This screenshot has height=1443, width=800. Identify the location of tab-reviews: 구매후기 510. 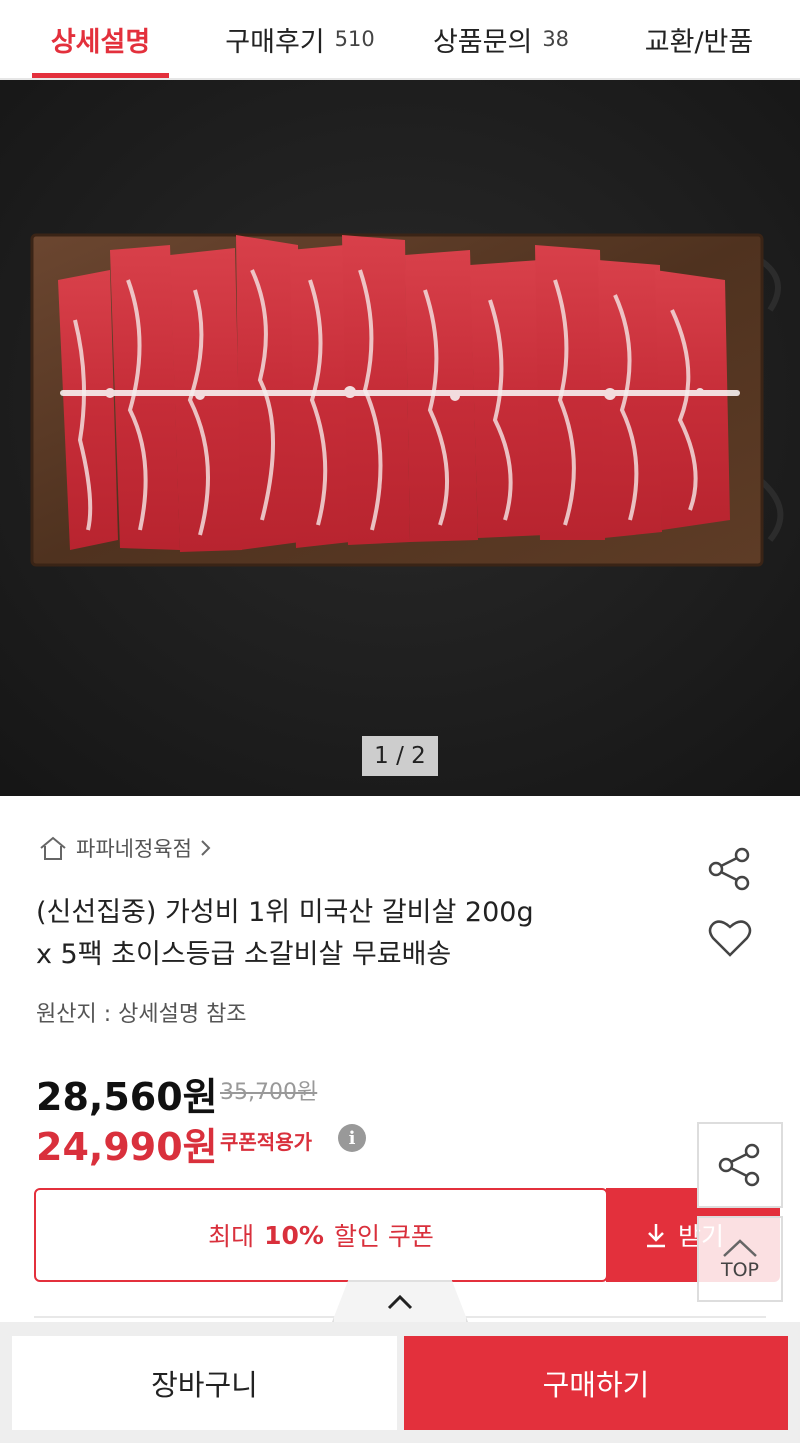
(300, 39).